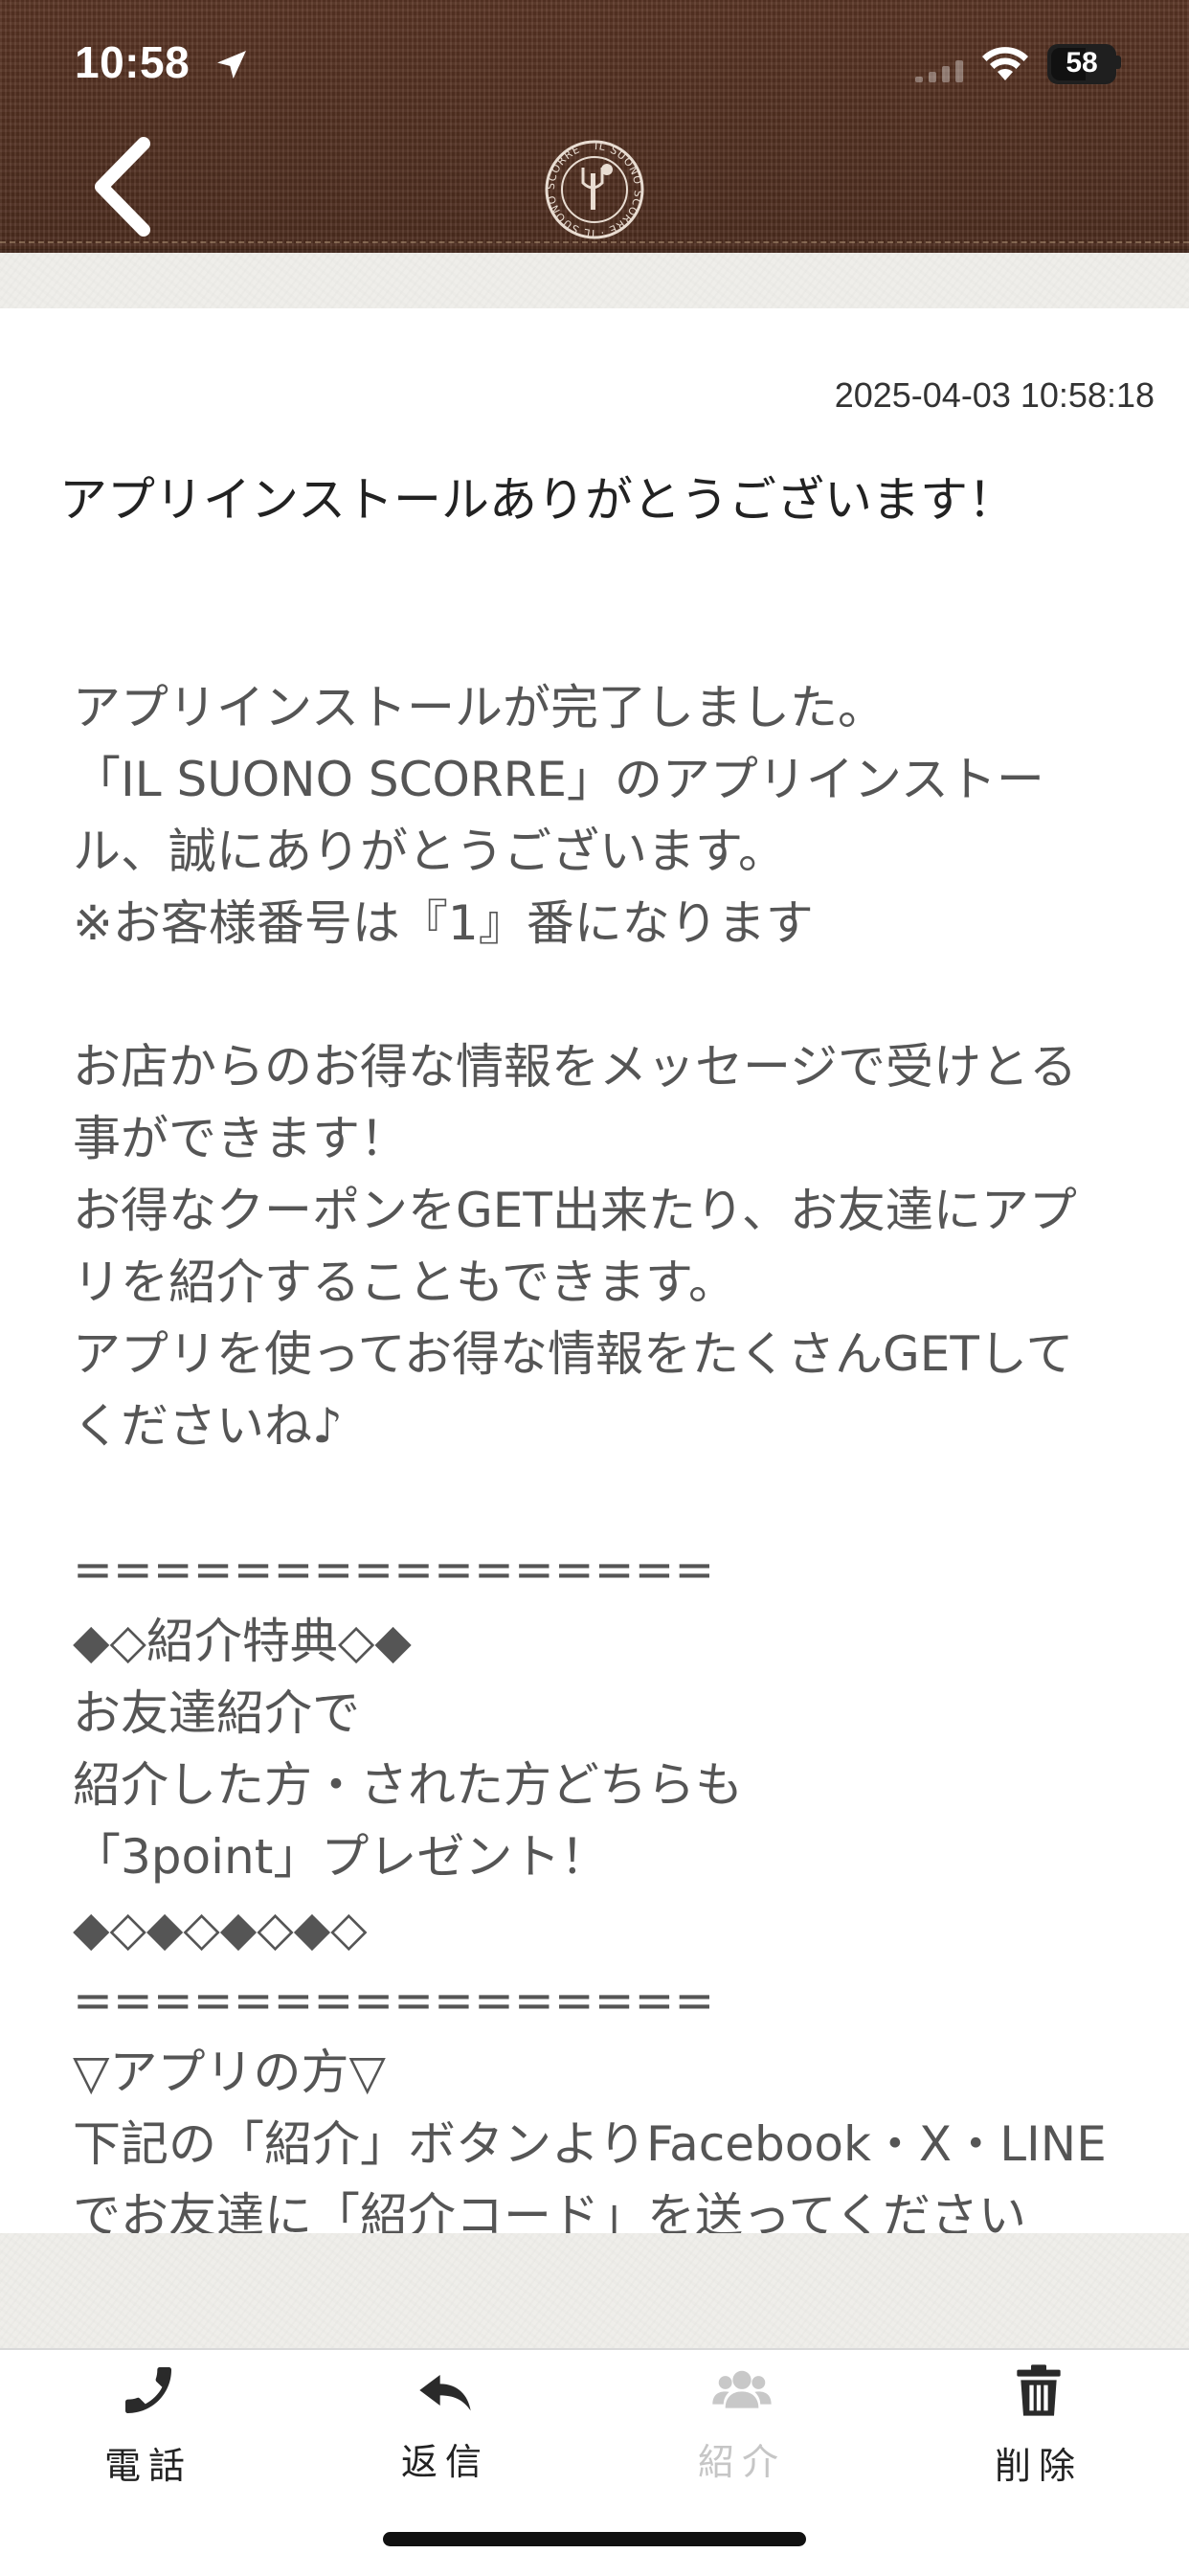 This screenshot has height=2576, width=1189. I want to click on tab-delete: 削除, so click(1038, 2426).